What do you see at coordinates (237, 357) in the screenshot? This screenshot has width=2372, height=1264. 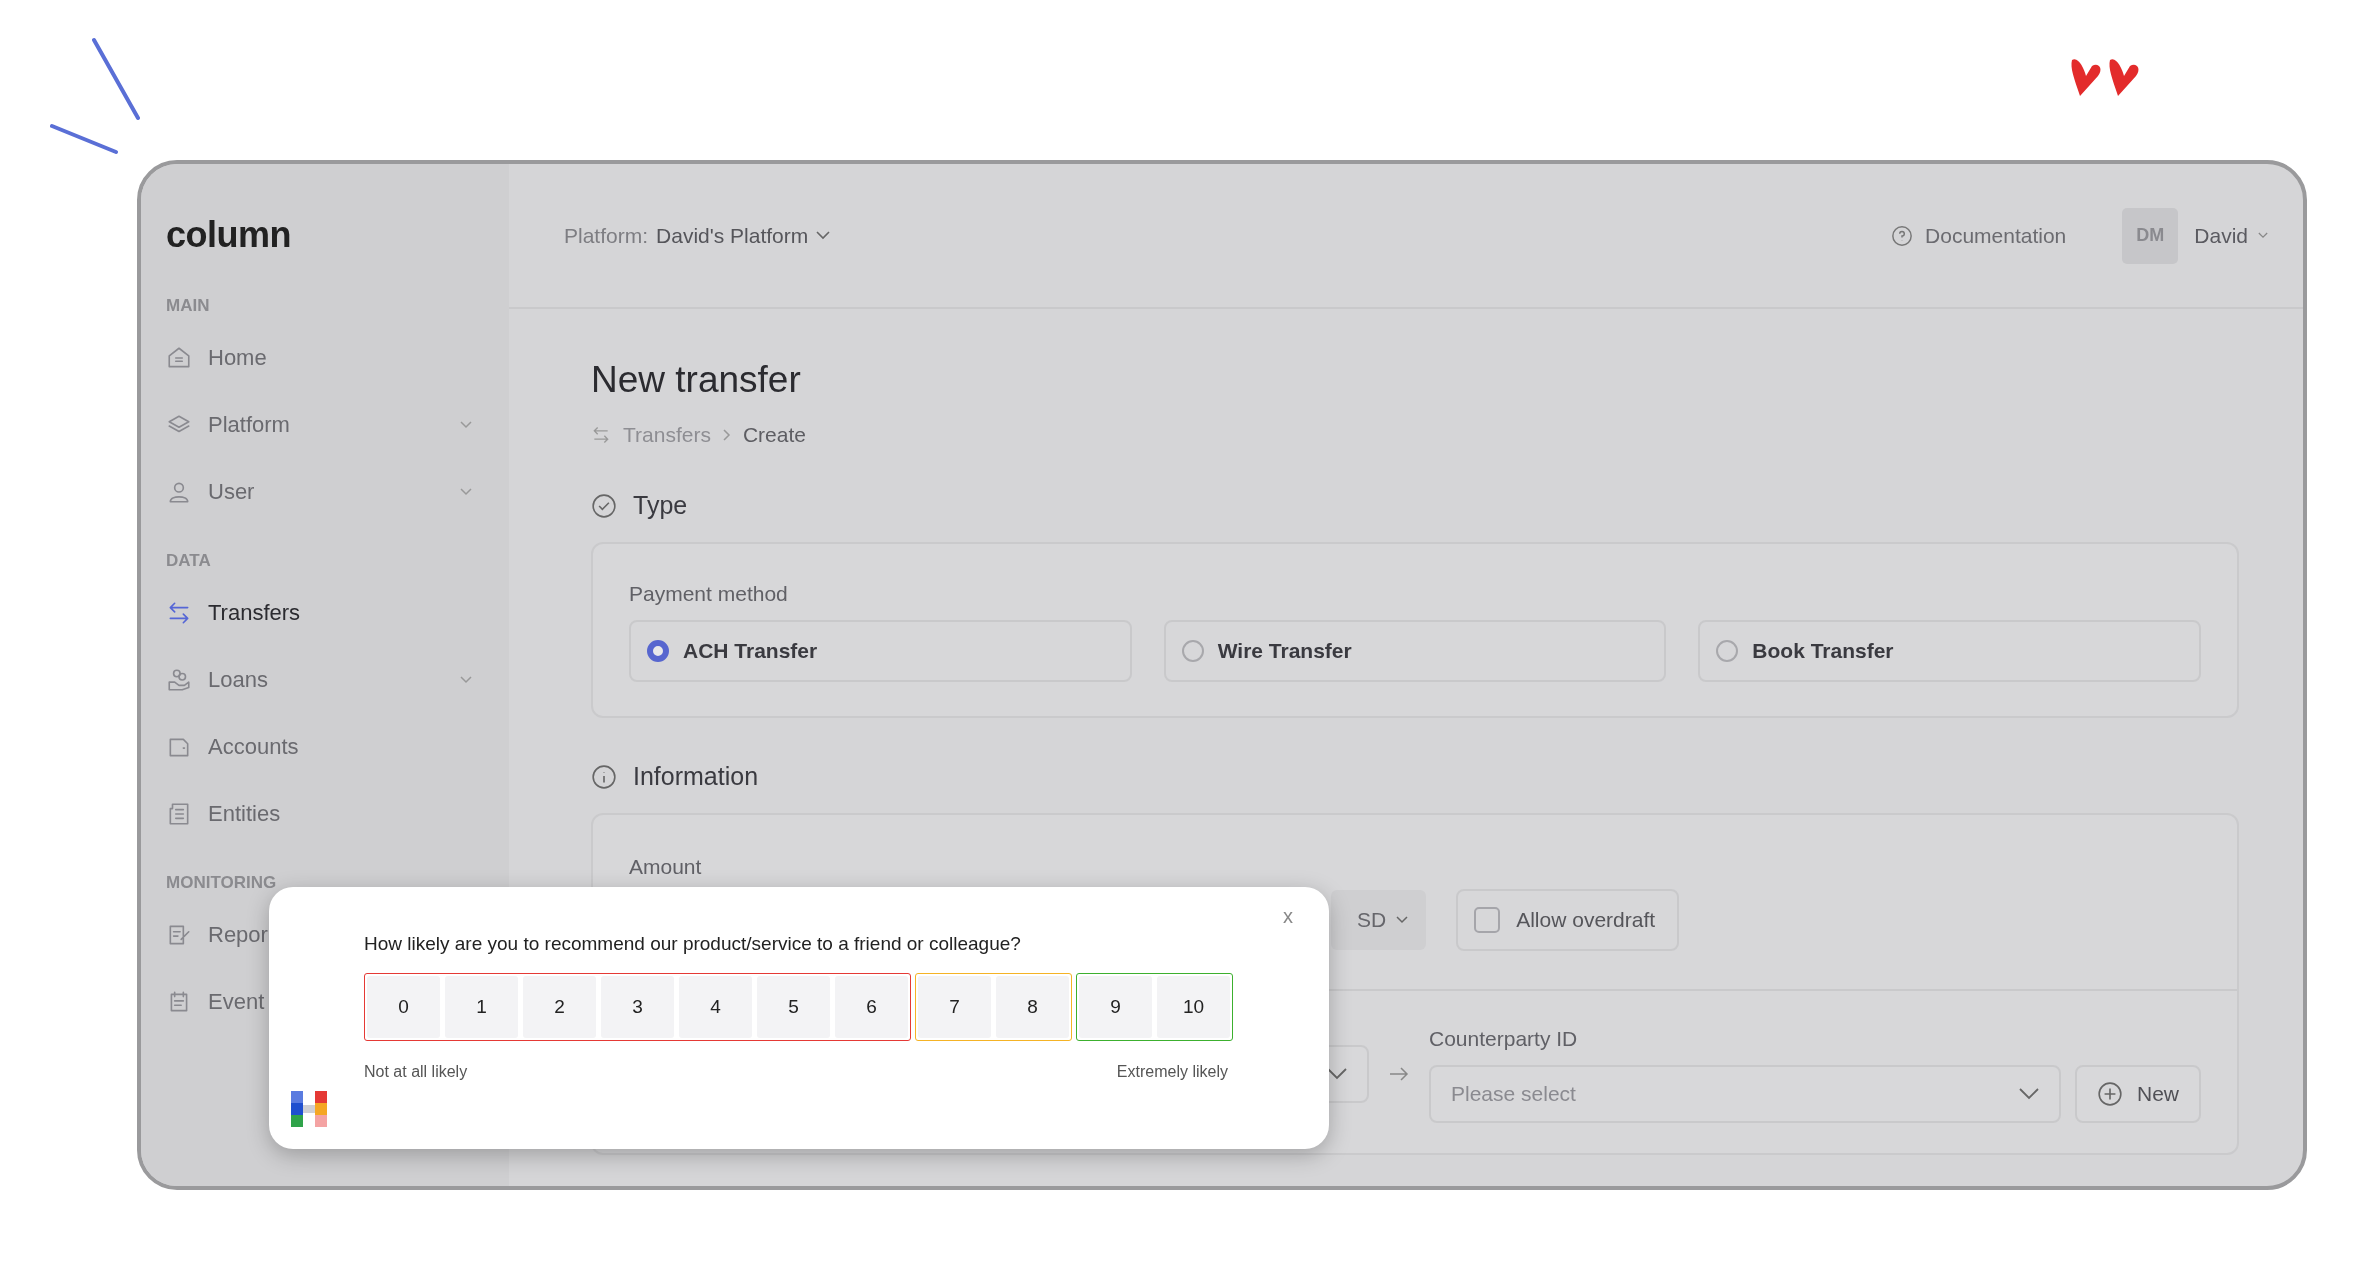 I see `nav-label: Home` at bounding box center [237, 357].